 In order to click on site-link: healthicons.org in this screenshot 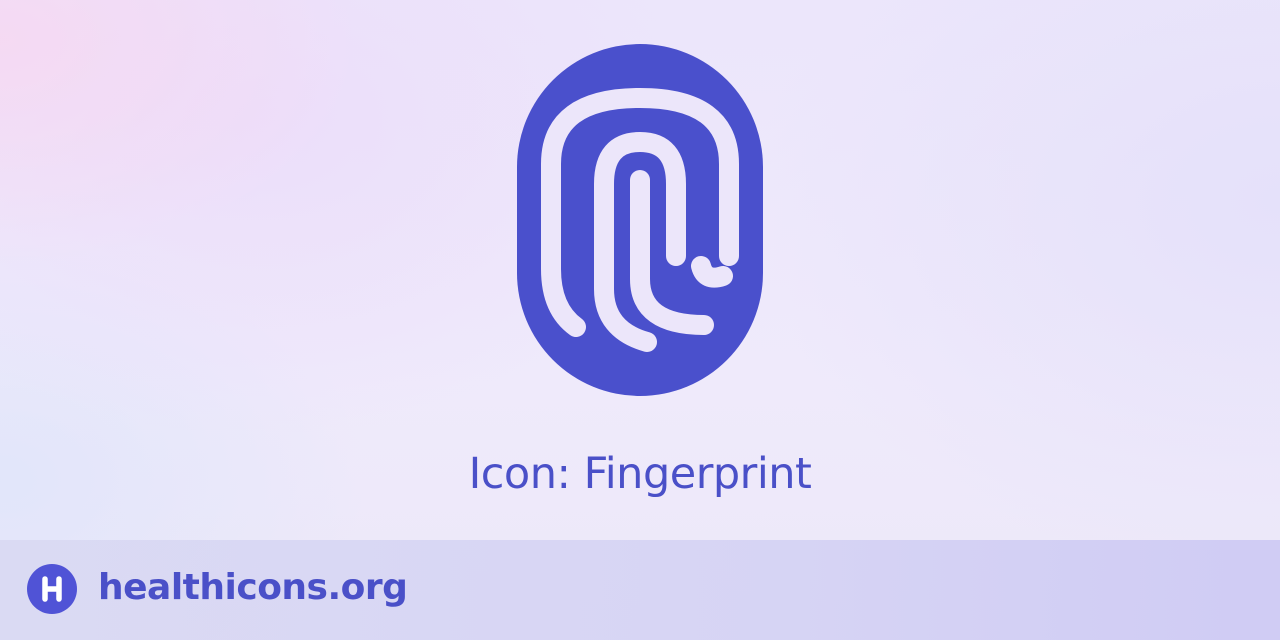, I will do `click(253, 588)`.